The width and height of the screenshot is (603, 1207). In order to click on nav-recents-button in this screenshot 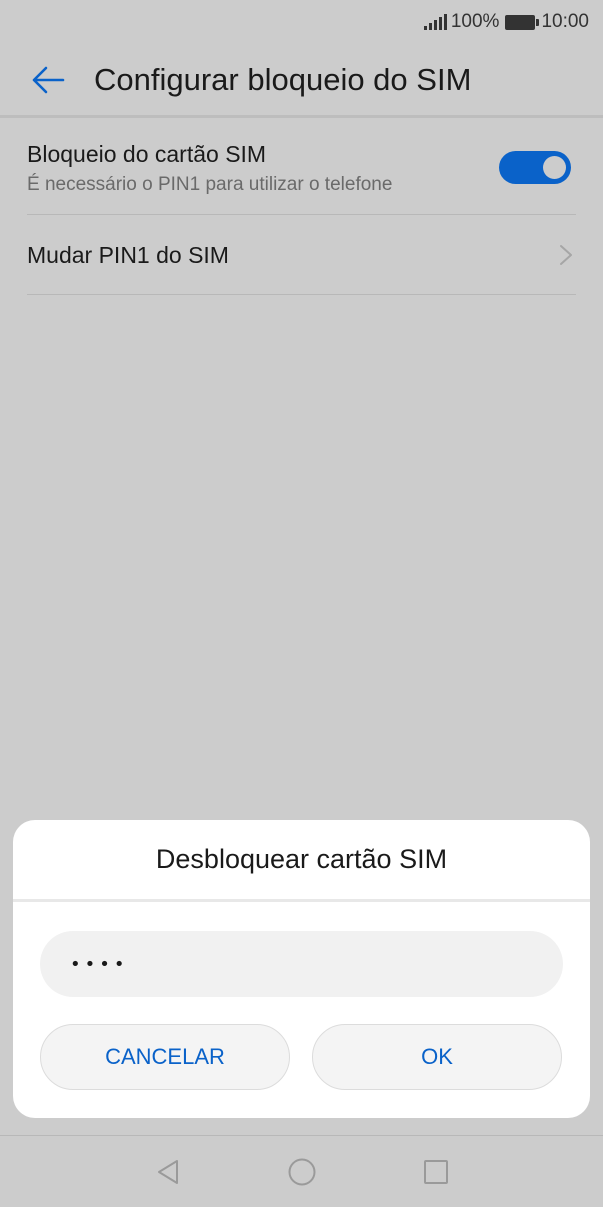, I will do `click(436, 1172)`.